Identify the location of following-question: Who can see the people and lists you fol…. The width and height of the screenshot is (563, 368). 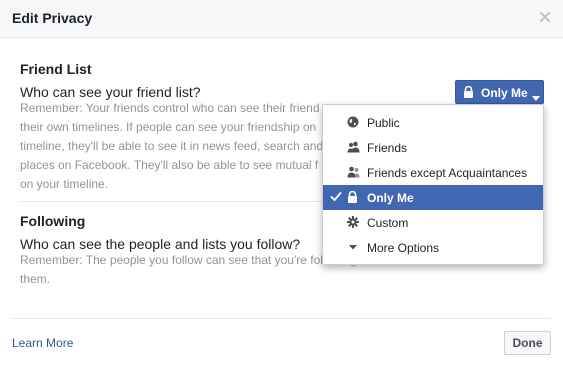
(160, 244).